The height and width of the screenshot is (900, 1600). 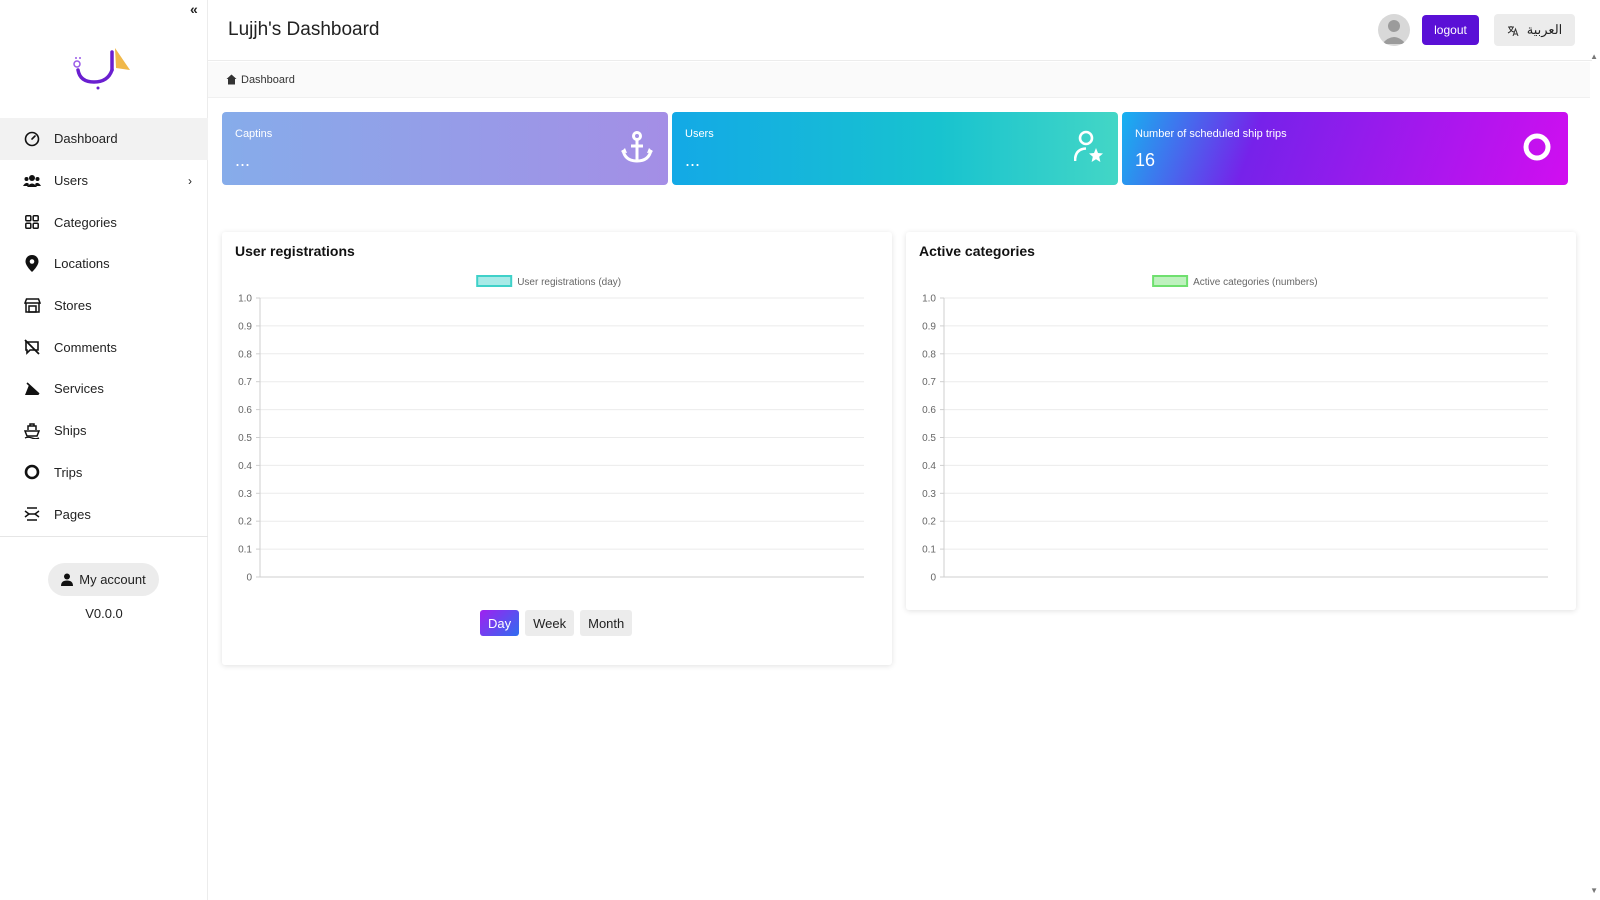 What do you see at coordinates (32, 347) in the screenshot?
I see `comment-off-icon` at bounding box center [32, 347].